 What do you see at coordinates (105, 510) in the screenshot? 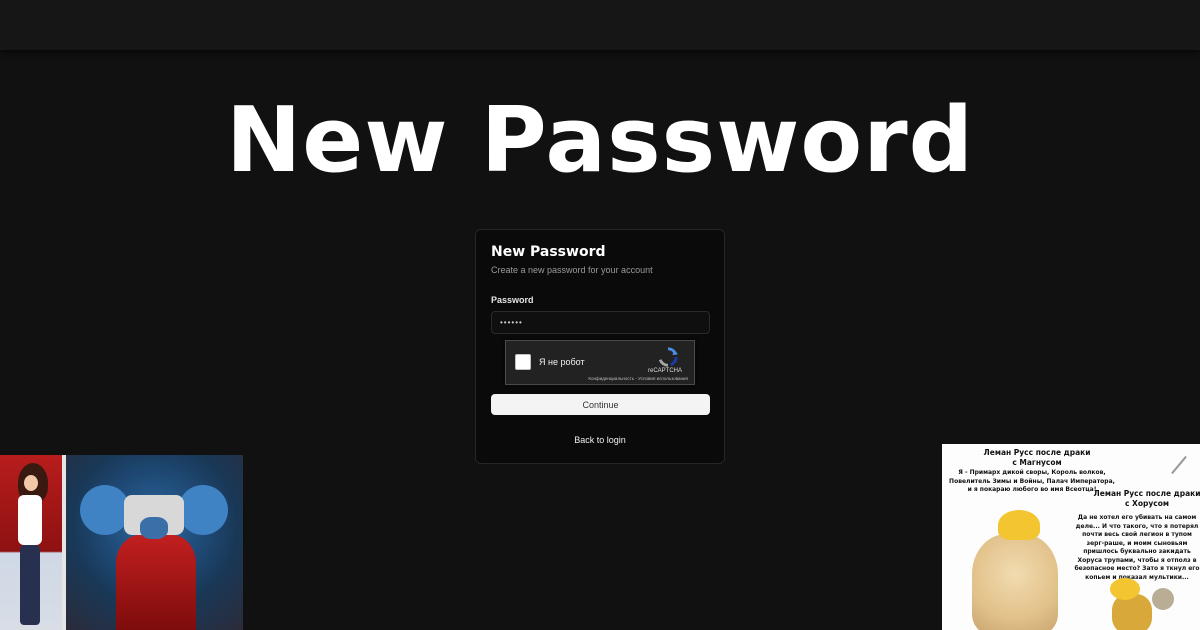
I see `marine-pauldron-left` at bounding box center [105, 510].